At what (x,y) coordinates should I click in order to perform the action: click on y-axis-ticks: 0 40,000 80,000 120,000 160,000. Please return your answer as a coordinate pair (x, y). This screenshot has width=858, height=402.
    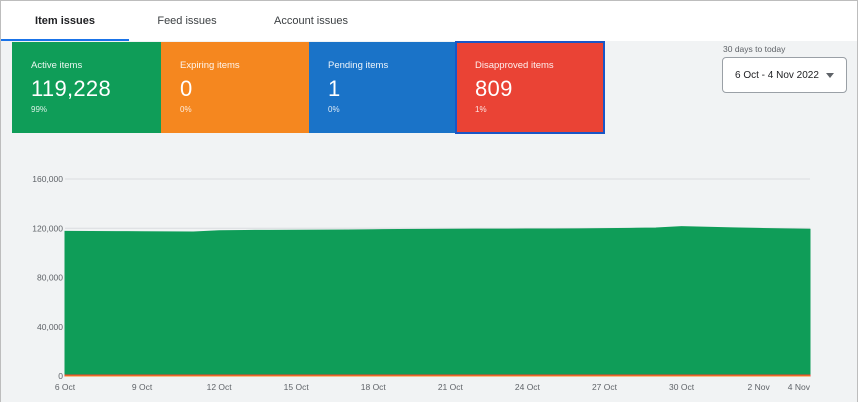
    Looking at the image, I should click on (47, 277).